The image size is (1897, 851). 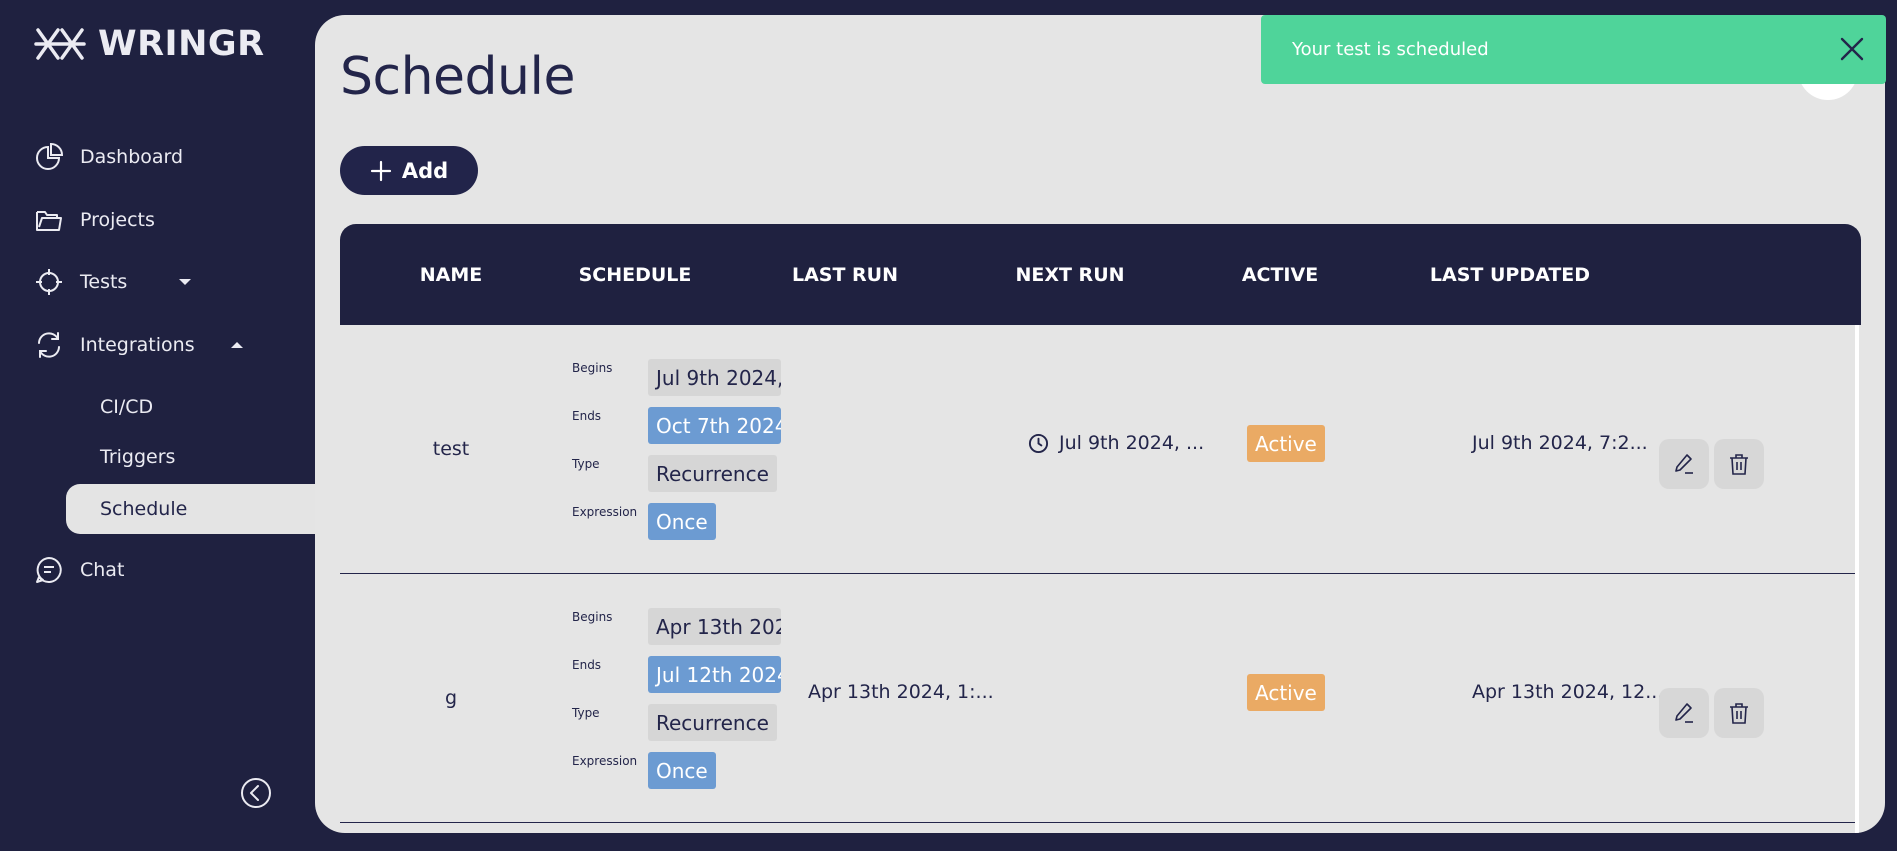 I want to click on begins-value: Jul 9th 2024,, so click(x=714, y=377).